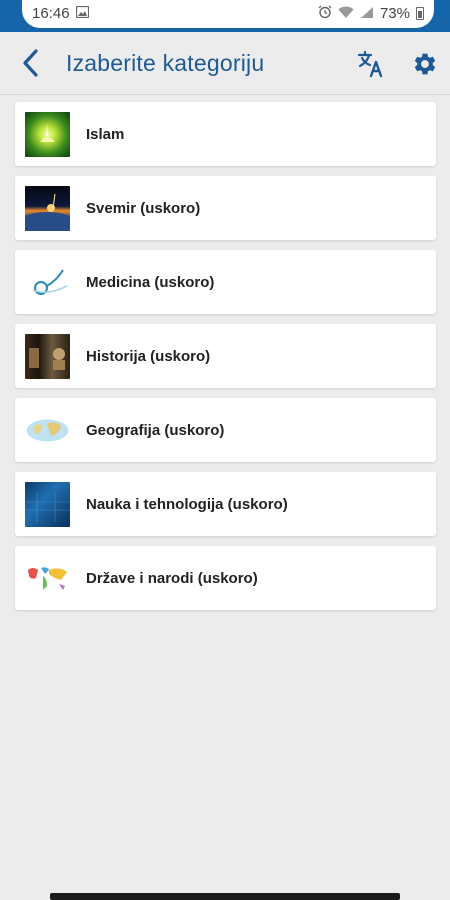 This screenshot has width=450, height=900. I want to click on status-bar-pill: 16:46 73%, so click(228, 14).